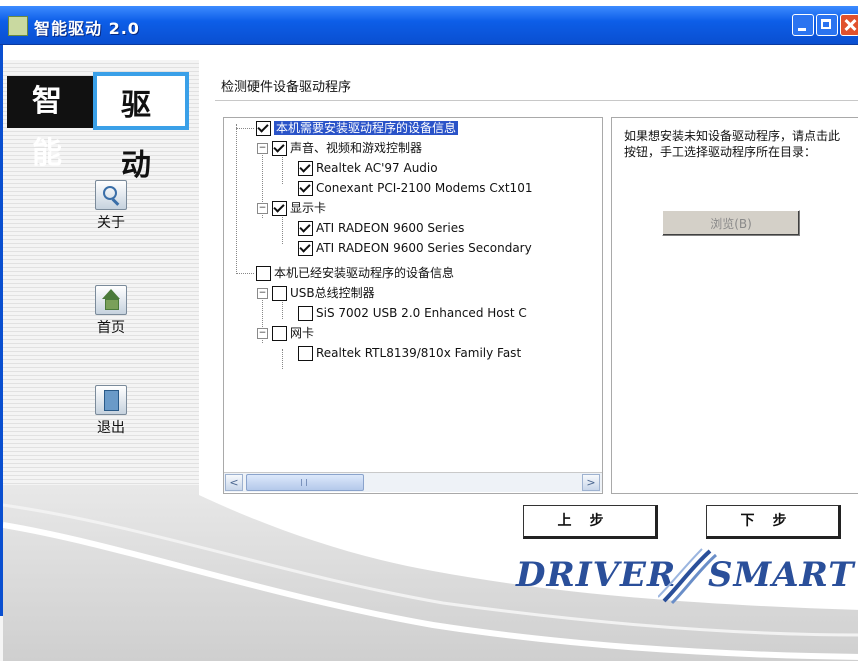 Image resolution: width=858 pixels, height=661 pixels. I want to click on tree-item-label: 显示卡, so click(308, 208).